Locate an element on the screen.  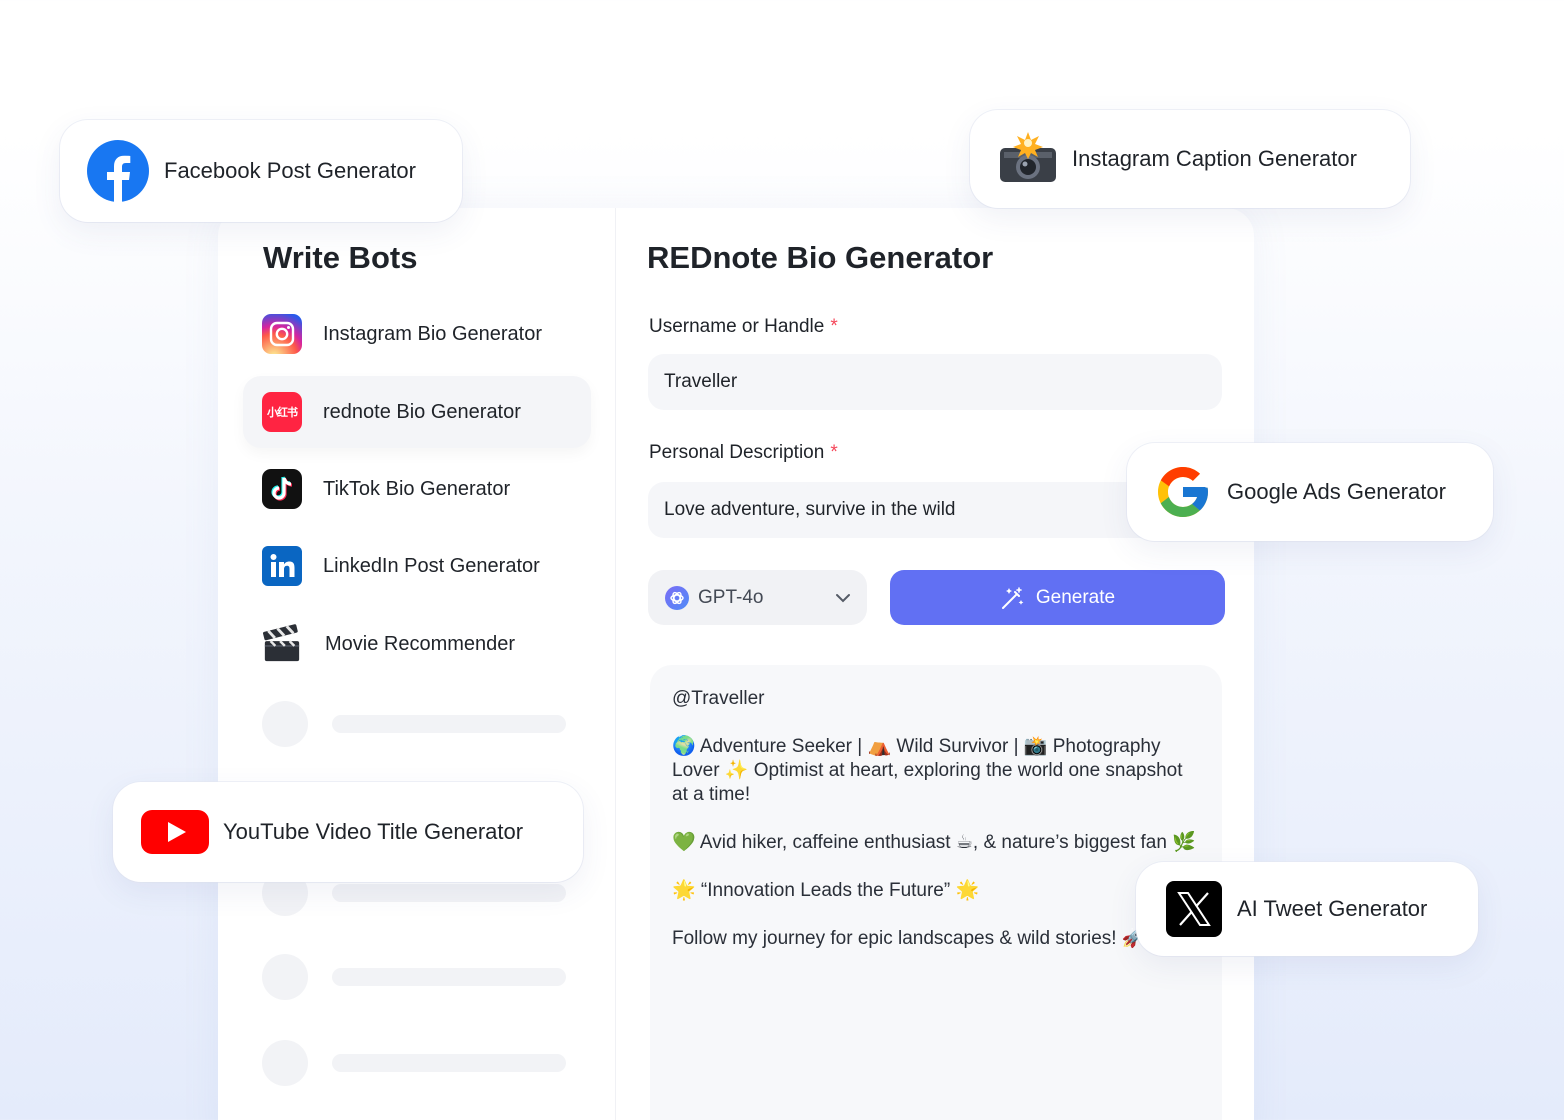
instagram-caption-generator-card: Instagram Caption Generator is located at coordinates (1190, 159).